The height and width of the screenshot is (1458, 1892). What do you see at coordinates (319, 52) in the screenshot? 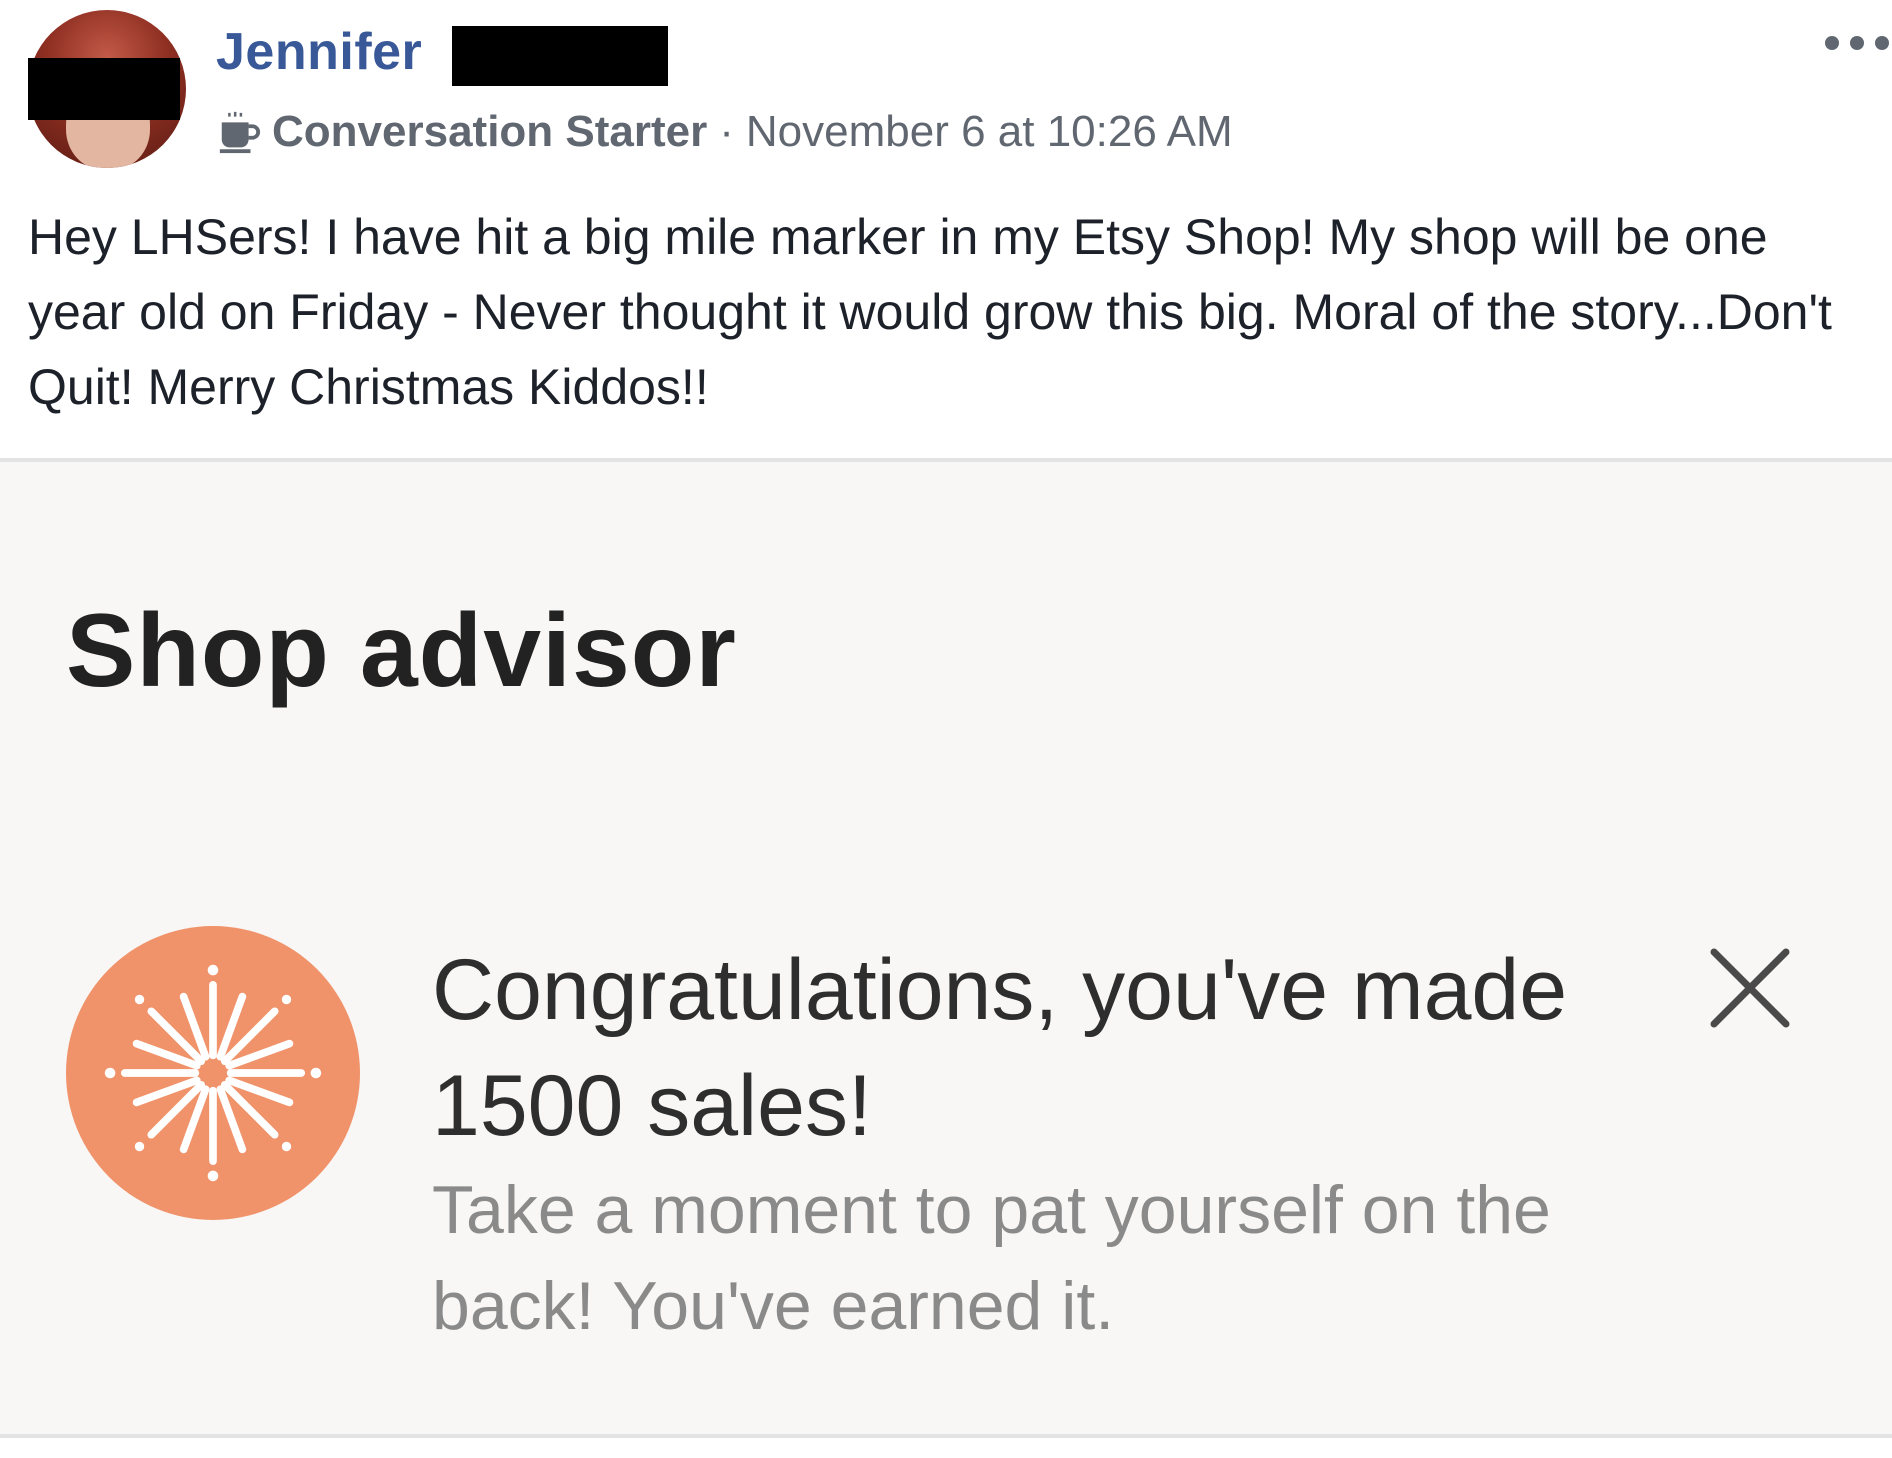
I see `author-name-link: Jennifer` at bounding box center [319, 52].